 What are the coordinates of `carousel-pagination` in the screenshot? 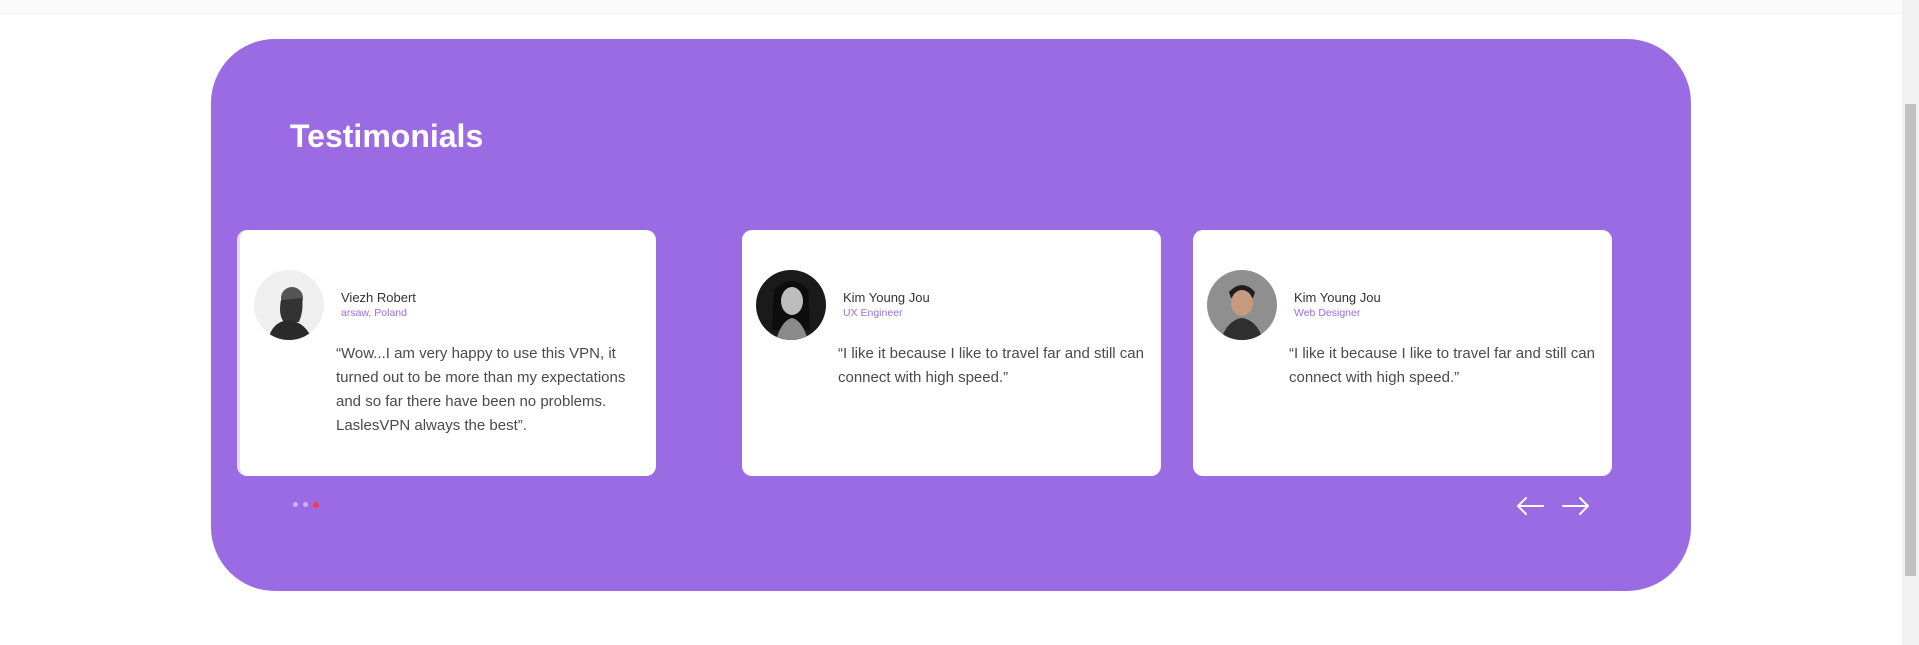 It's located at (306, 505).